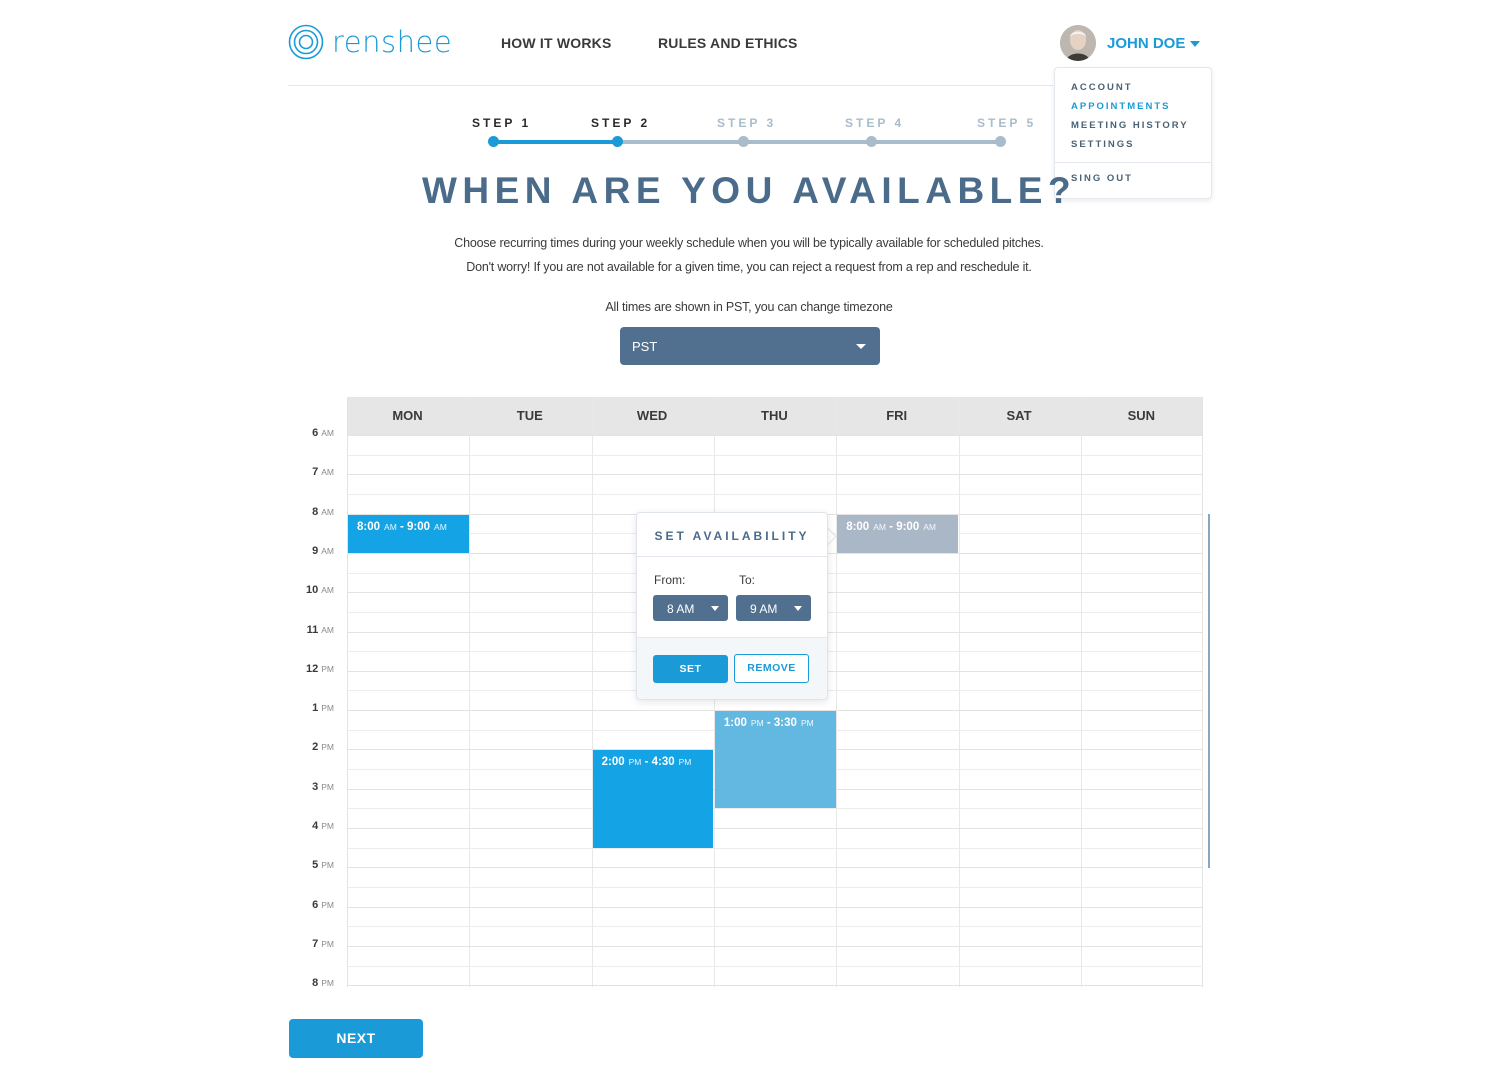 The image size is (1498, 1089). Describe the element at coordinates (1146, 43) in the screenshot. I see `user-name: JOHN DOE` at that location.